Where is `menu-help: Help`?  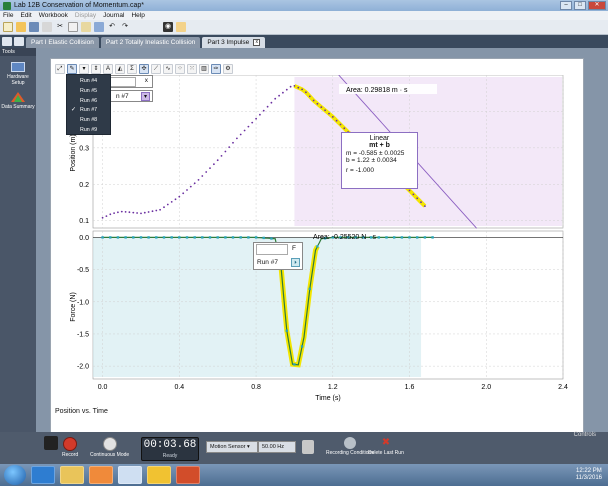 menu-help: Help is located at coordinates (137, 15).